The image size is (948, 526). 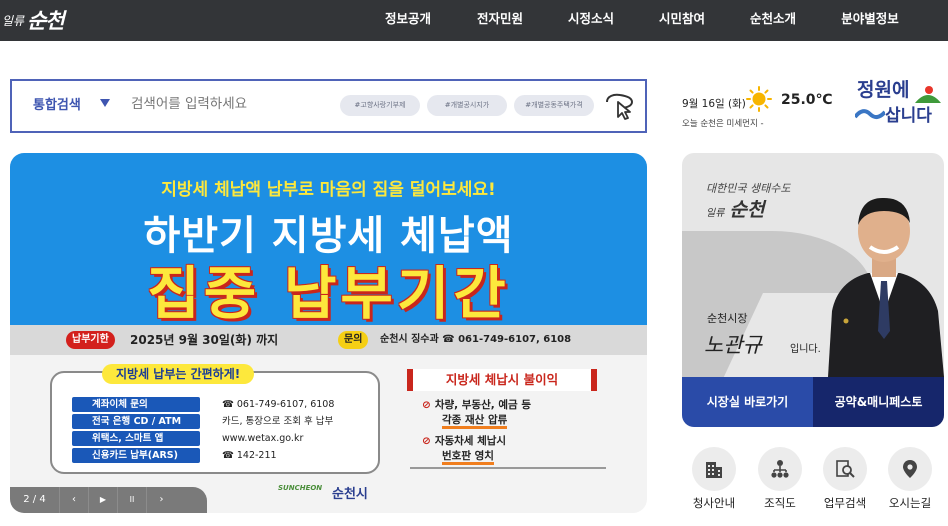 I want to click on search-box: 통합검색 #고향사랑기부제 #개별공시지가 #개별공동주택가격, so click(x=328, y=106).